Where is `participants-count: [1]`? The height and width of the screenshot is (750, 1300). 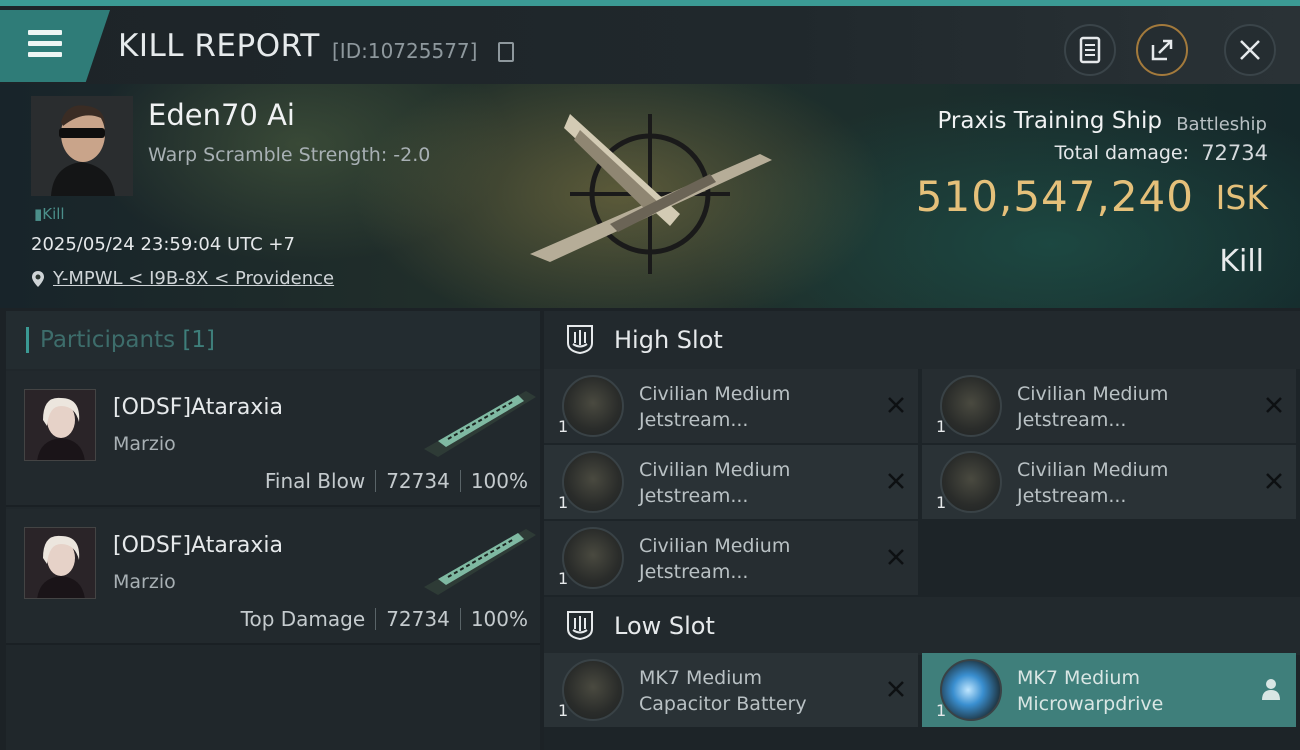
participants-count: [1] is located at coordinates (199, 340).